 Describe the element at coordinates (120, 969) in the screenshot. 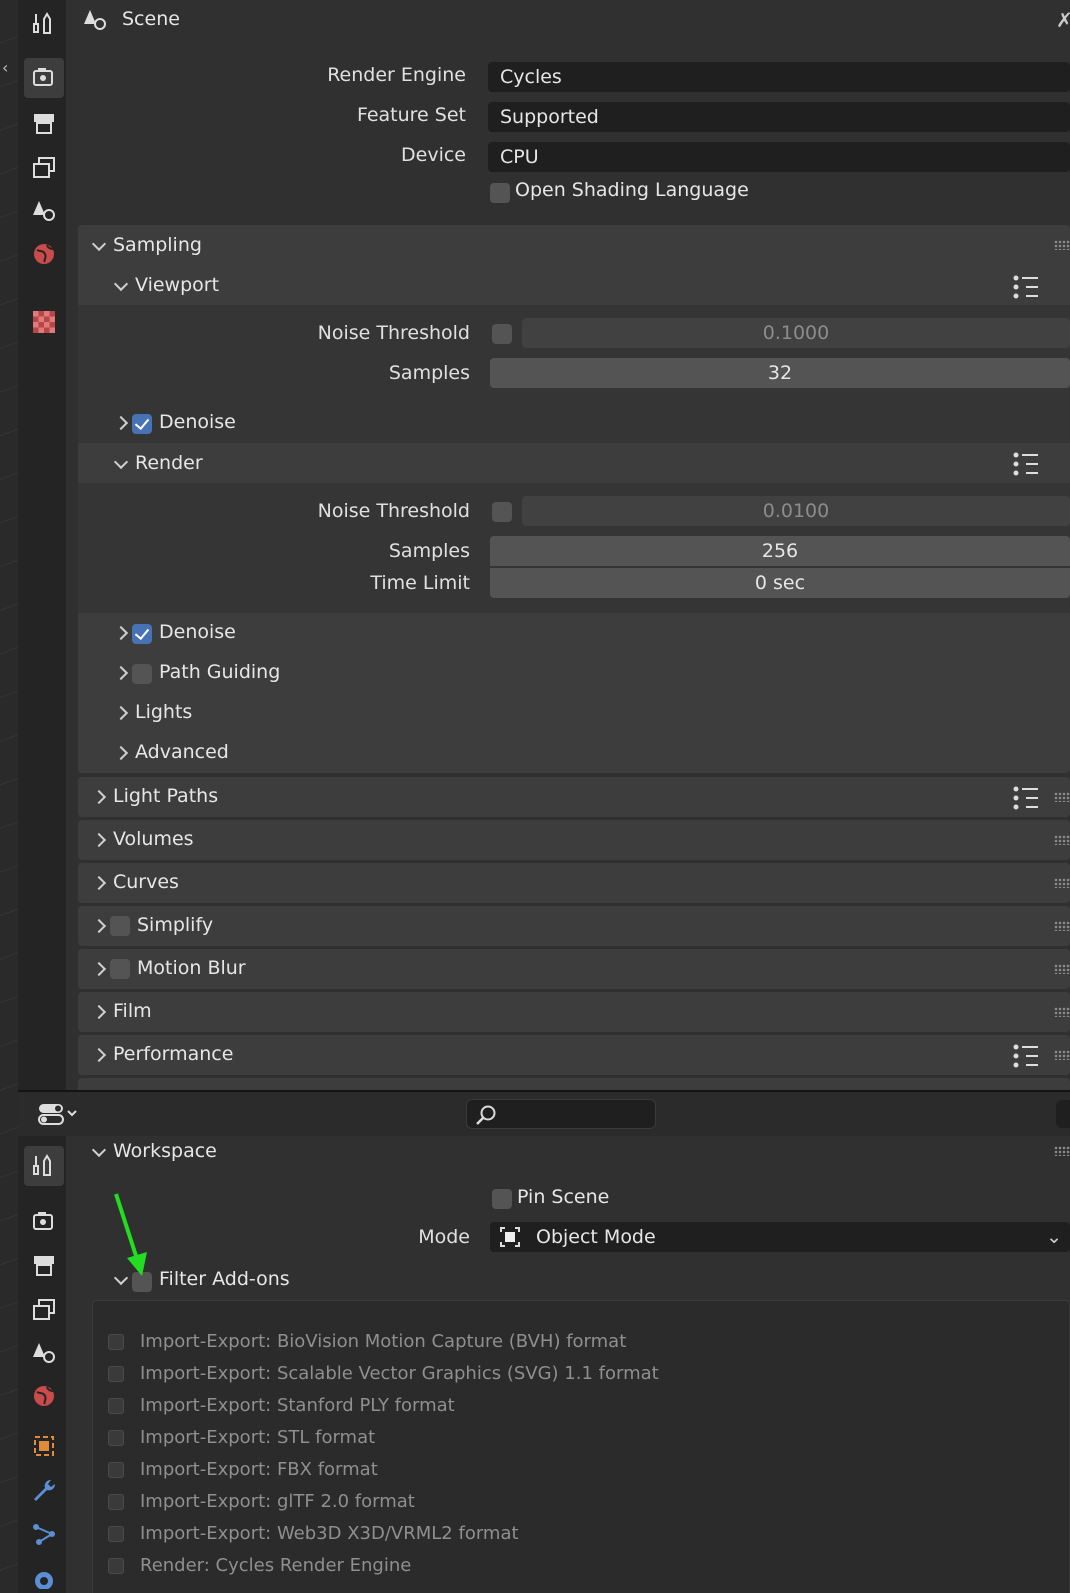

I see `motion-blur-checkbox` at that location.